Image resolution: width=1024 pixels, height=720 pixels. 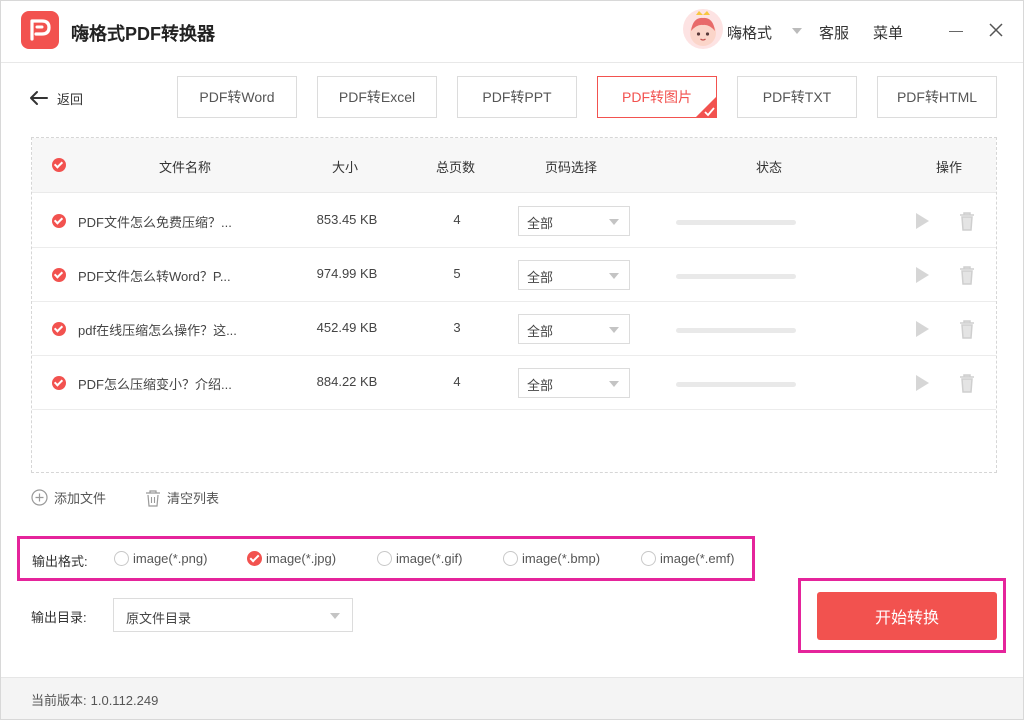 What do you see at coordinates (70, 99) in the screenshot?
I see `back-label: 返回` at bounding box center [70, 99].